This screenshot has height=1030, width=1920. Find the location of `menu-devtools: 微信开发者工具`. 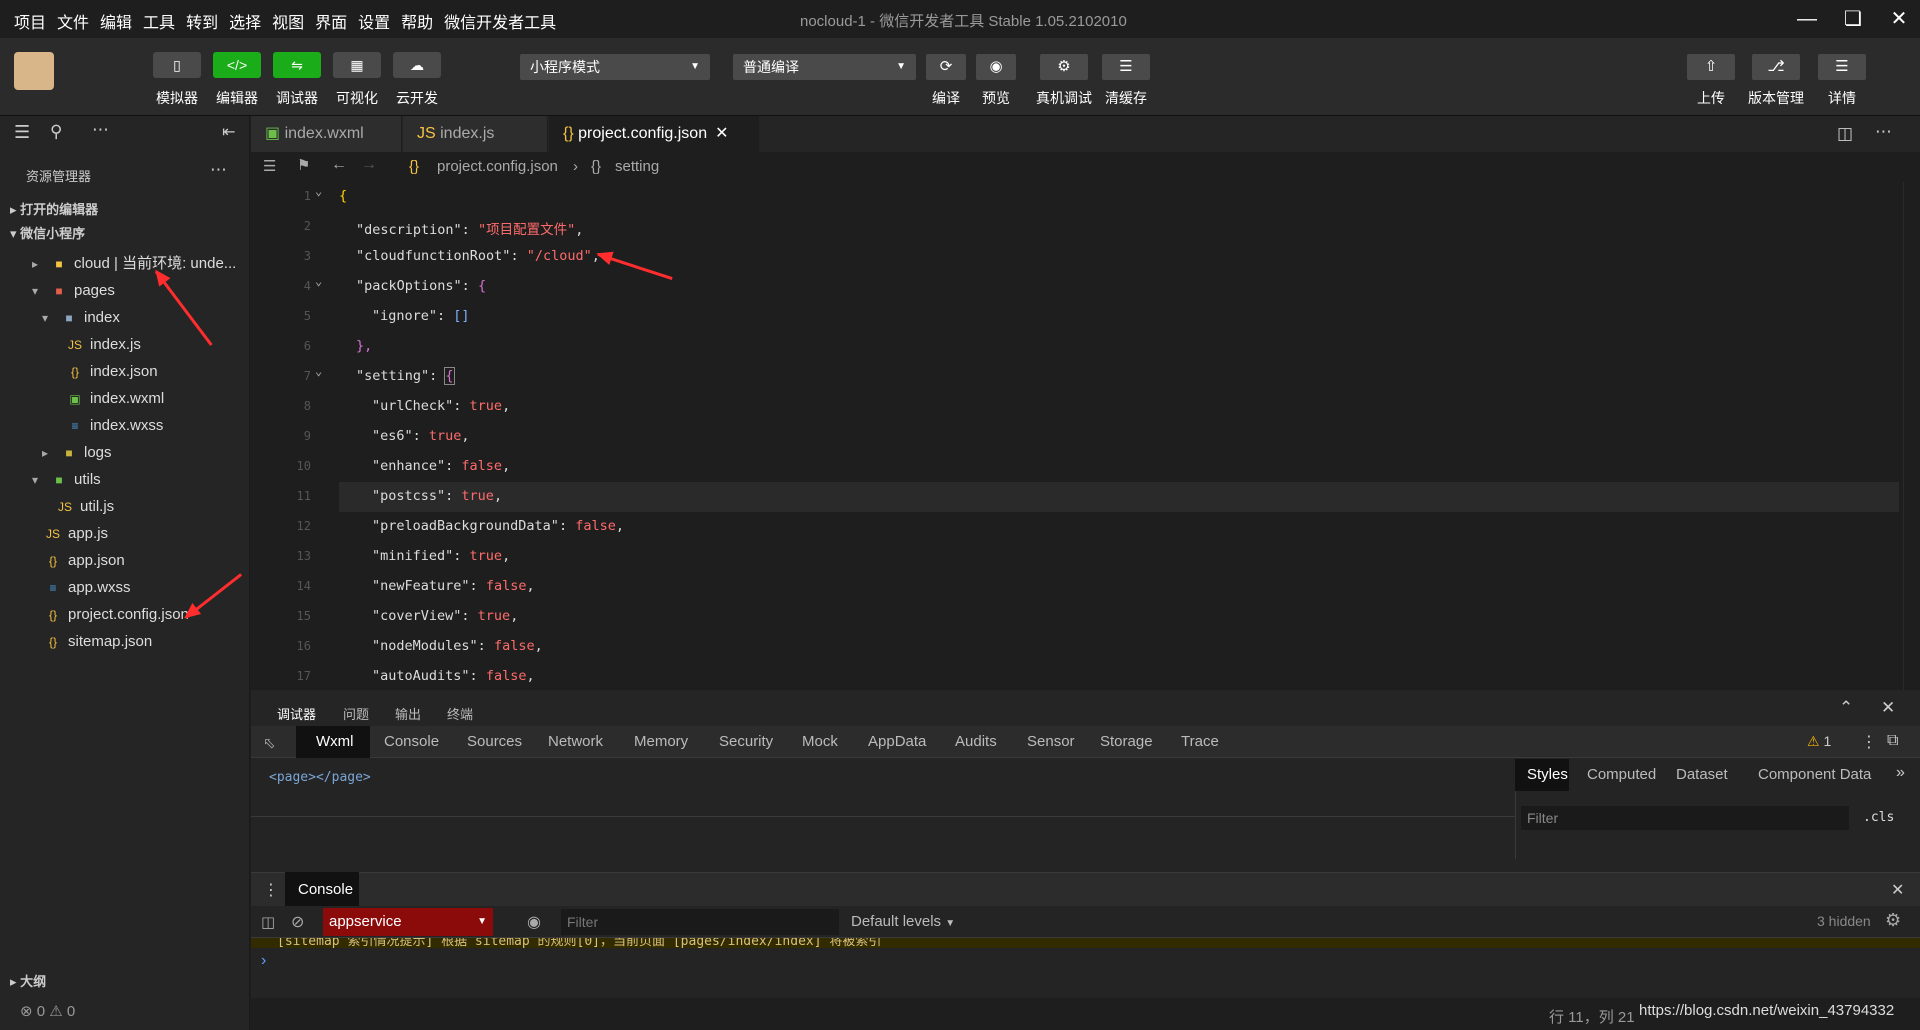

menu-devtools: 微信开发者工具 is located at coordinates (500, 21).